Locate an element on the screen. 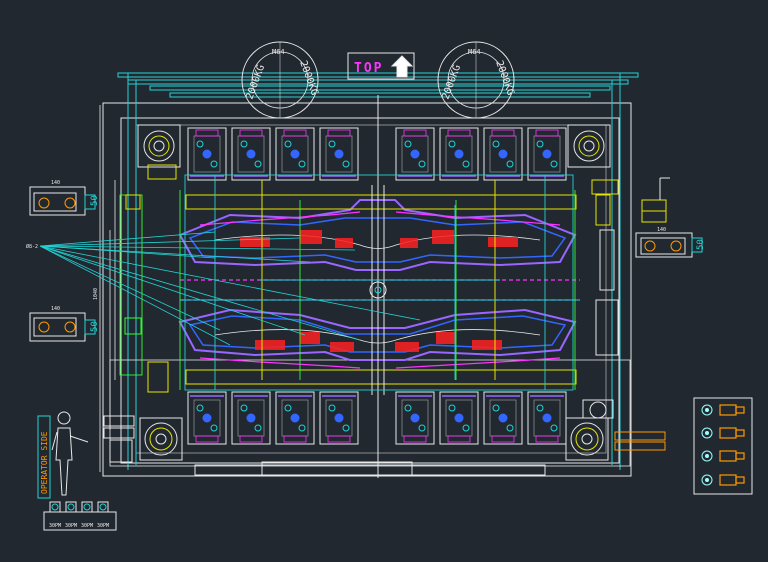 This screenshot has height=562, width=768. eyebolt-right-ring-text-a: 2000KG is located at coordinates (451, 82).